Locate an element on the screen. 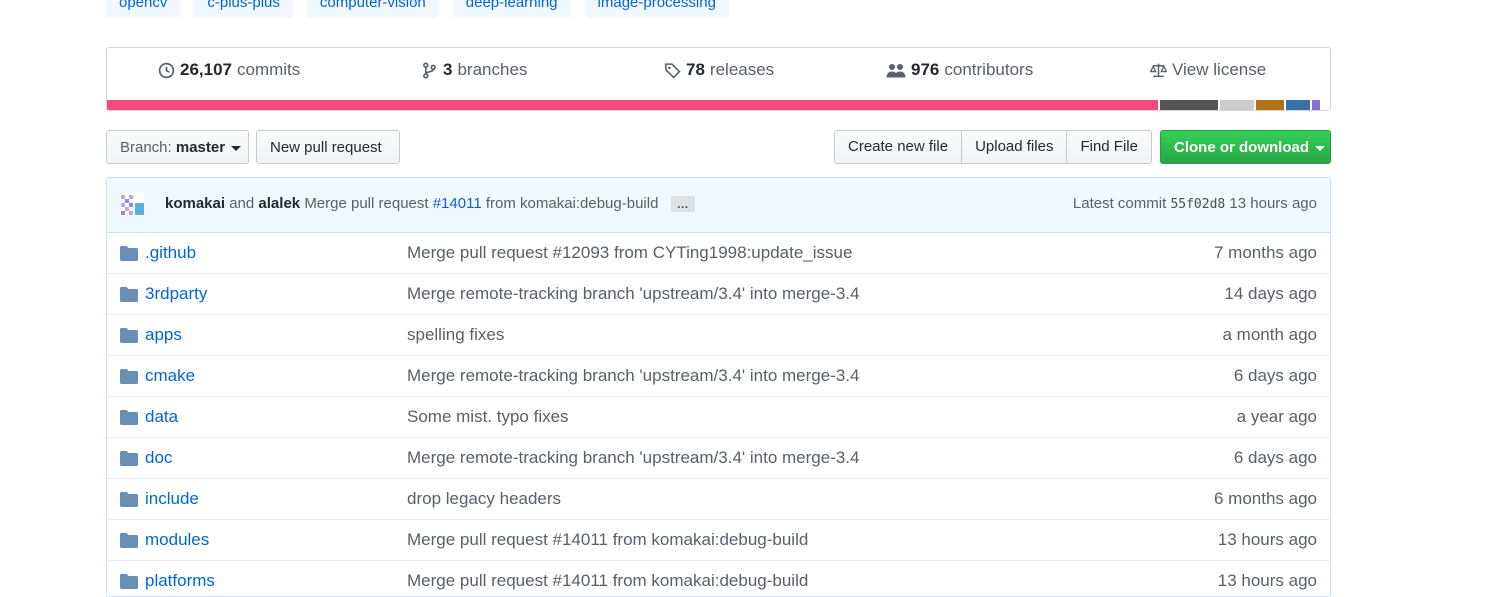 The width and height of the screenshot is (1505, 597). commit-committer: alalek is located at coordinates (279, 203).